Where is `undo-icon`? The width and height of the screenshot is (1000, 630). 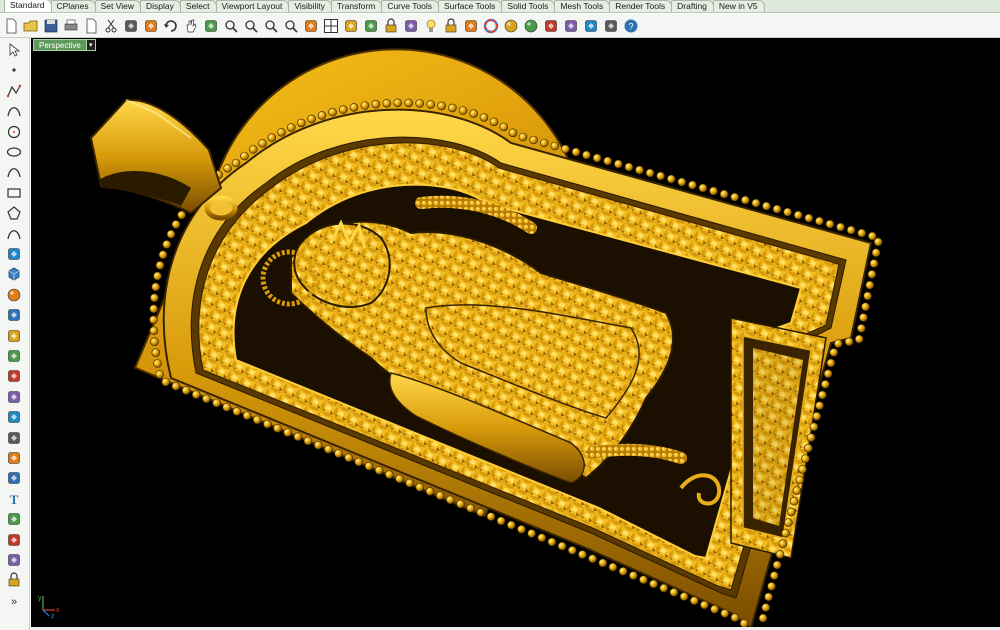
undo-icon is located at coordinates (171, 26).